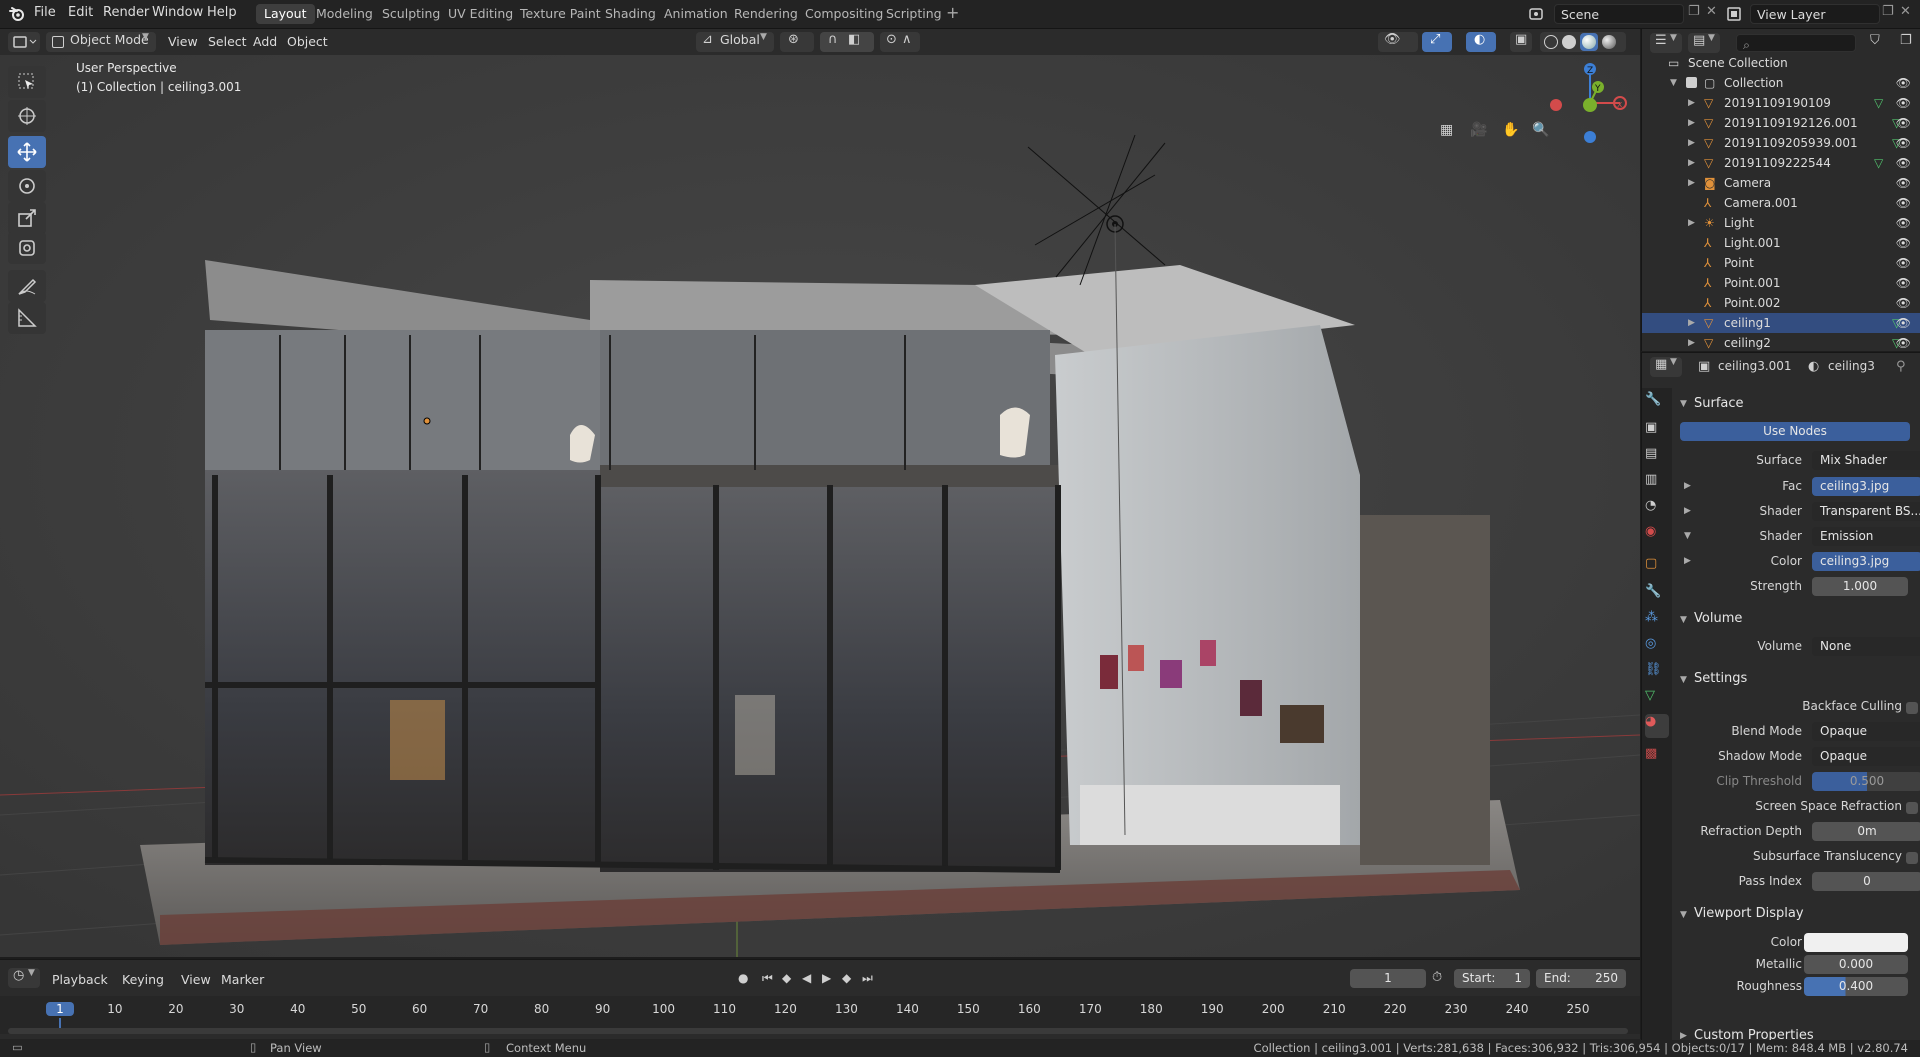 The image size is (1920, 1057). What do you see at coordinates (1781, 83) in the screenshot?
I see `collection-row: ▼ ▢ Collection 👁` at bounding box center [1781, 83].